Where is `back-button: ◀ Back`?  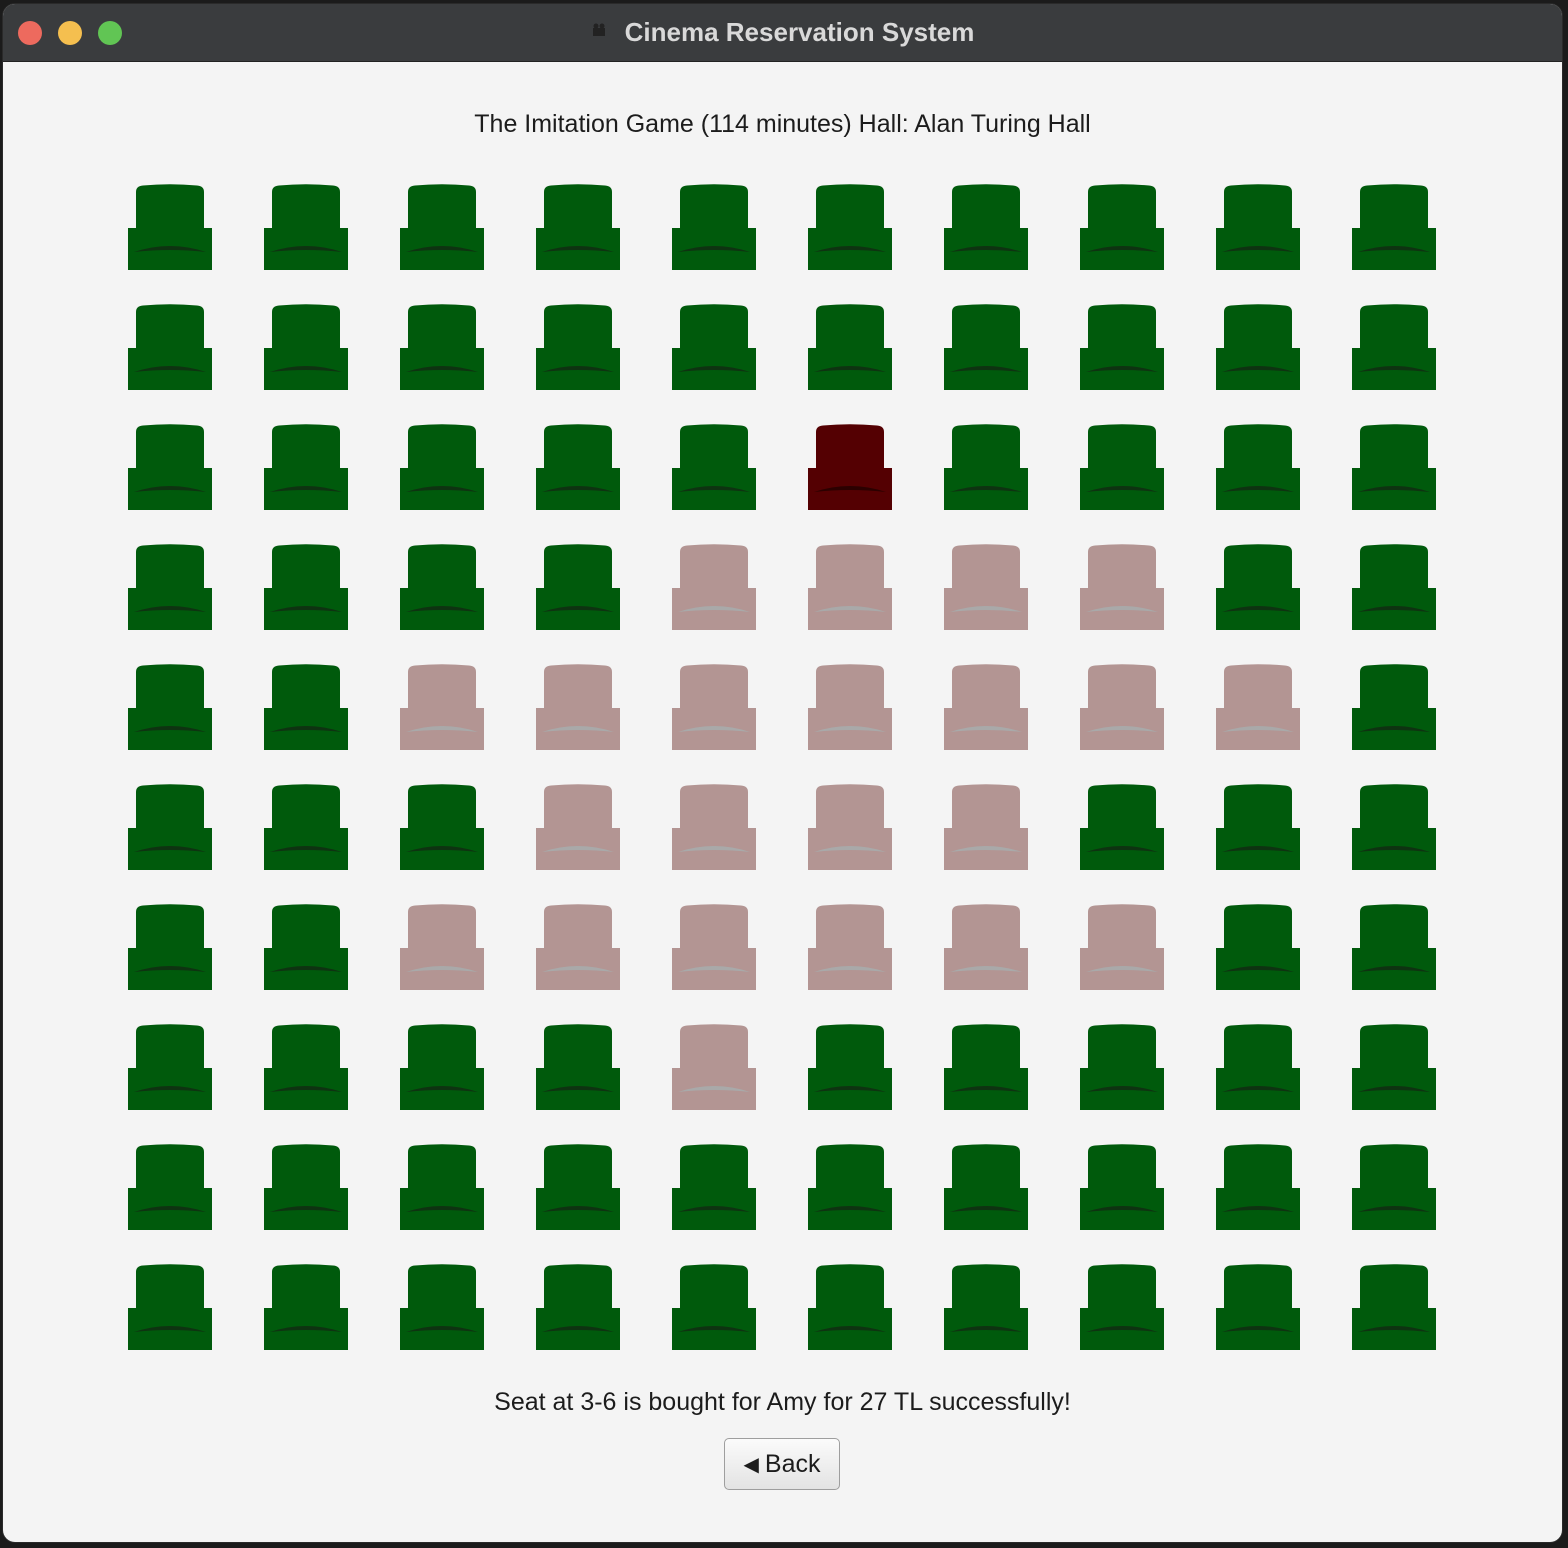 back-button: ◀ Back is located at coordinates (782, 1464).